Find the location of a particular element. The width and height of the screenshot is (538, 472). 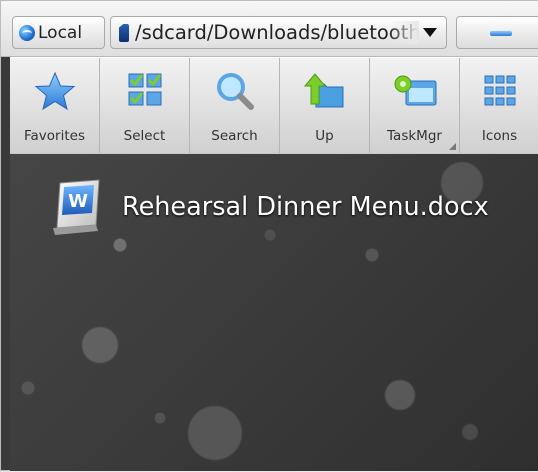

submenu-indicator-icon is located at coordinates (452, 146).